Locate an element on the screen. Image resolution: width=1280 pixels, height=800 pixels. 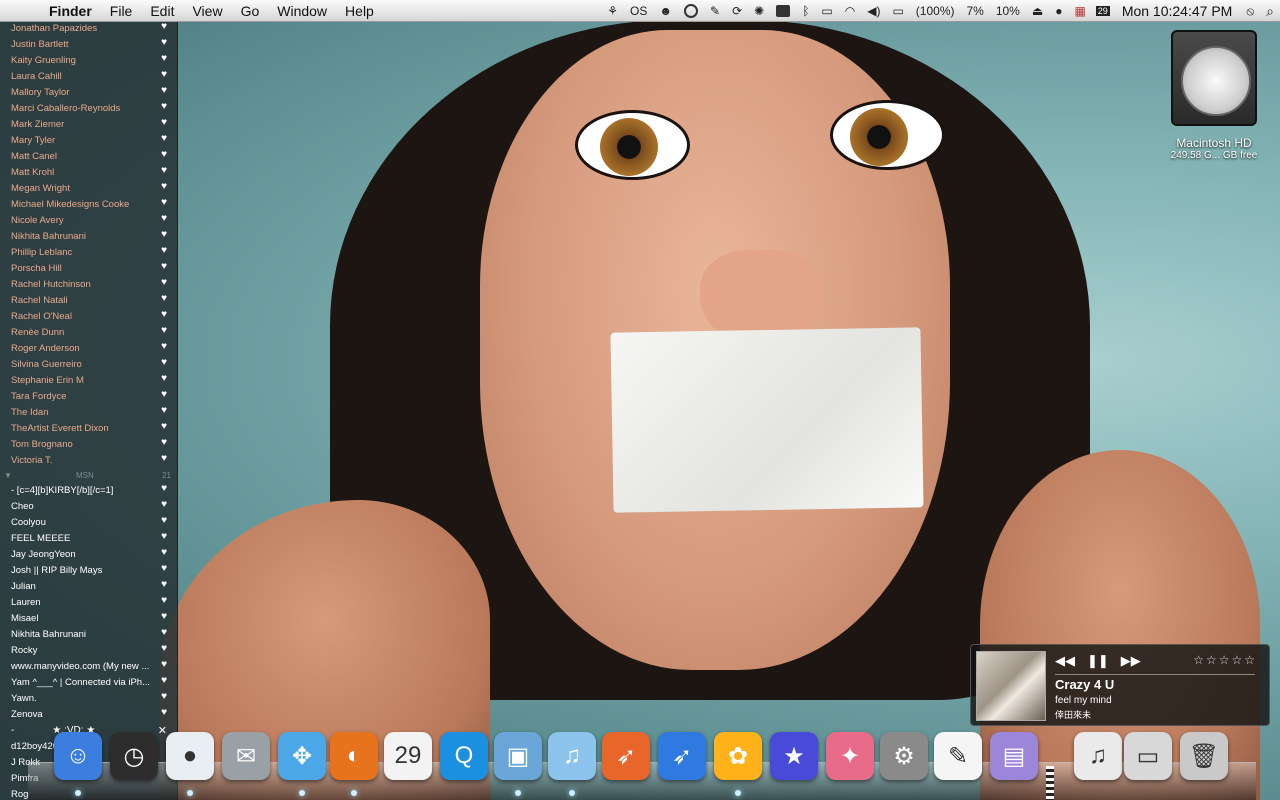
dashboard-icon: ◷ is located at coordinates (134, 756).